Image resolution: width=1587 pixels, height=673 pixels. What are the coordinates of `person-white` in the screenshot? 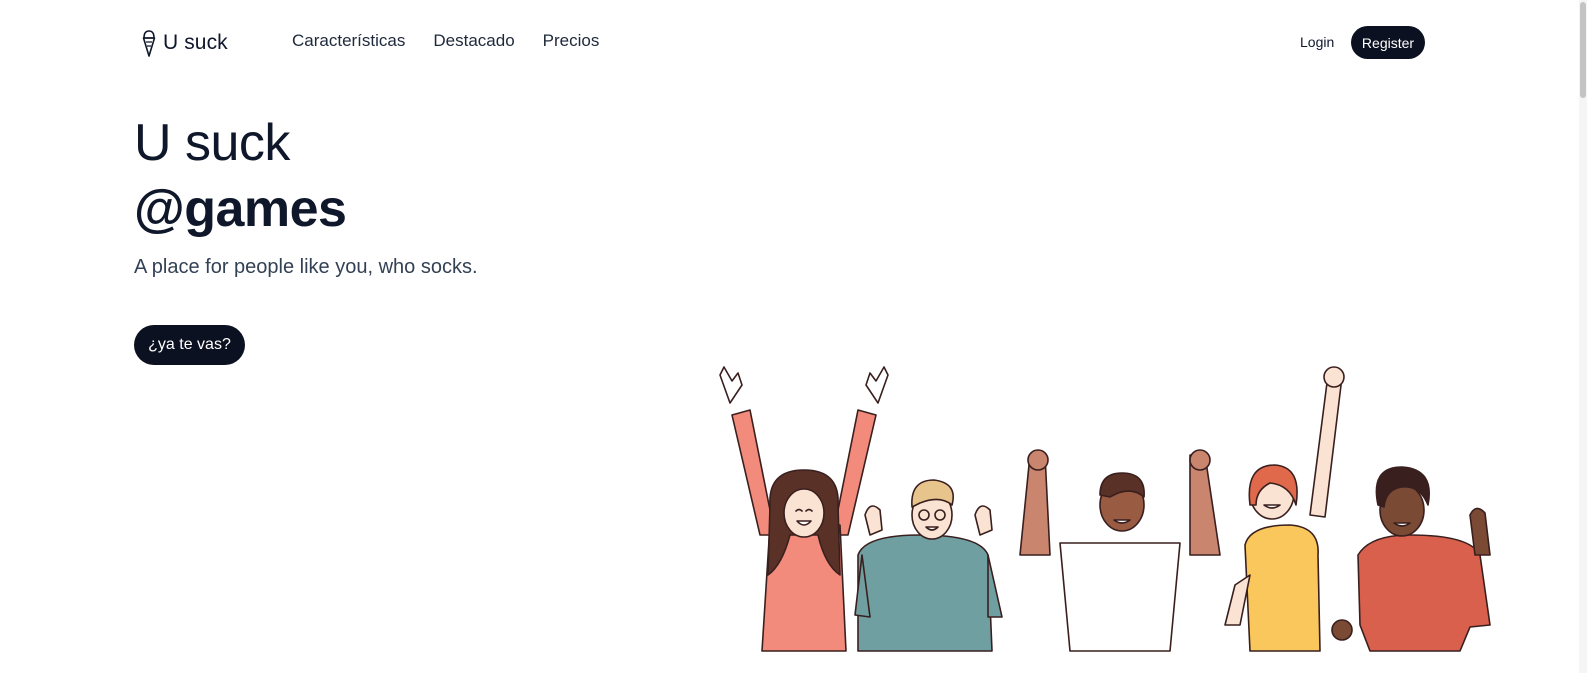 It's located at (1120, 550).